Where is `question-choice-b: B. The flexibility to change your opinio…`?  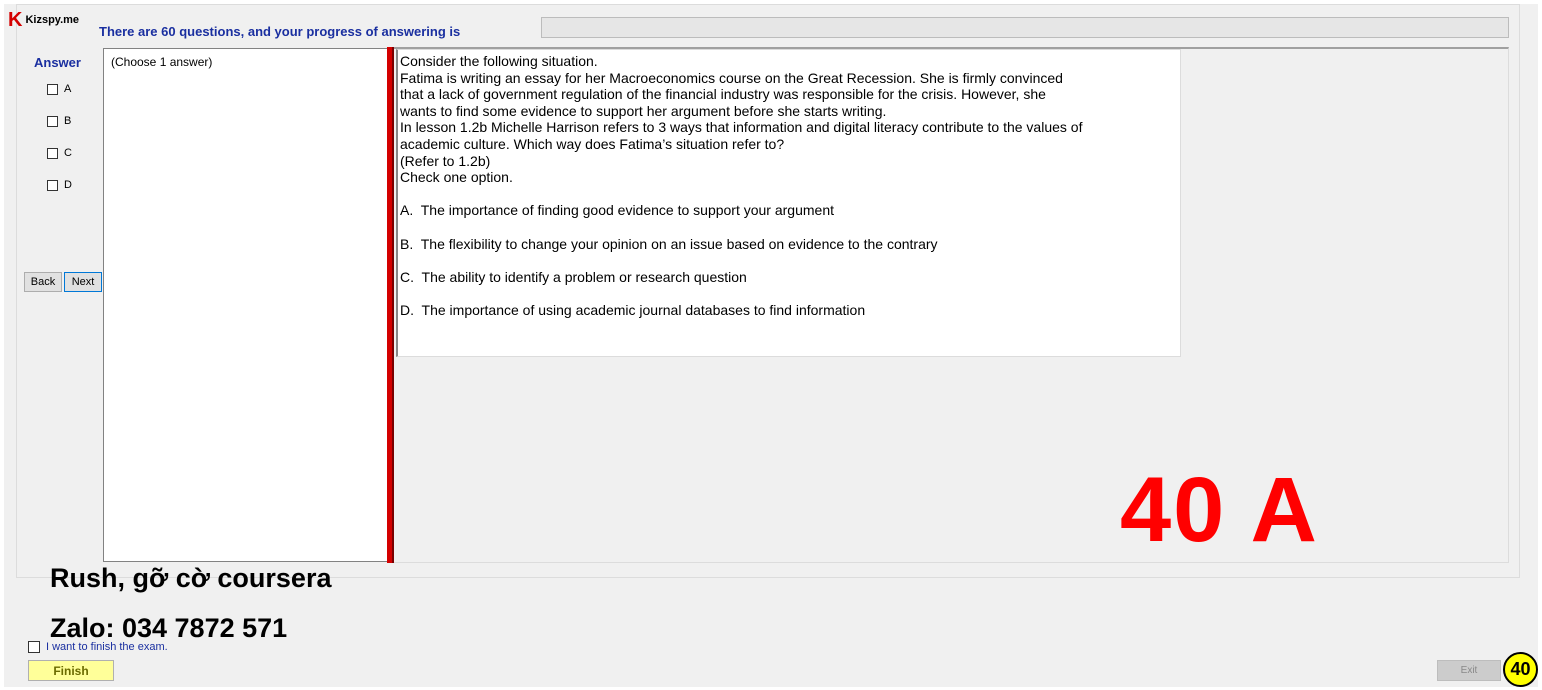
question-choice-b: B. The flexibility to change your opinio… is located at coordinates (669, 243).